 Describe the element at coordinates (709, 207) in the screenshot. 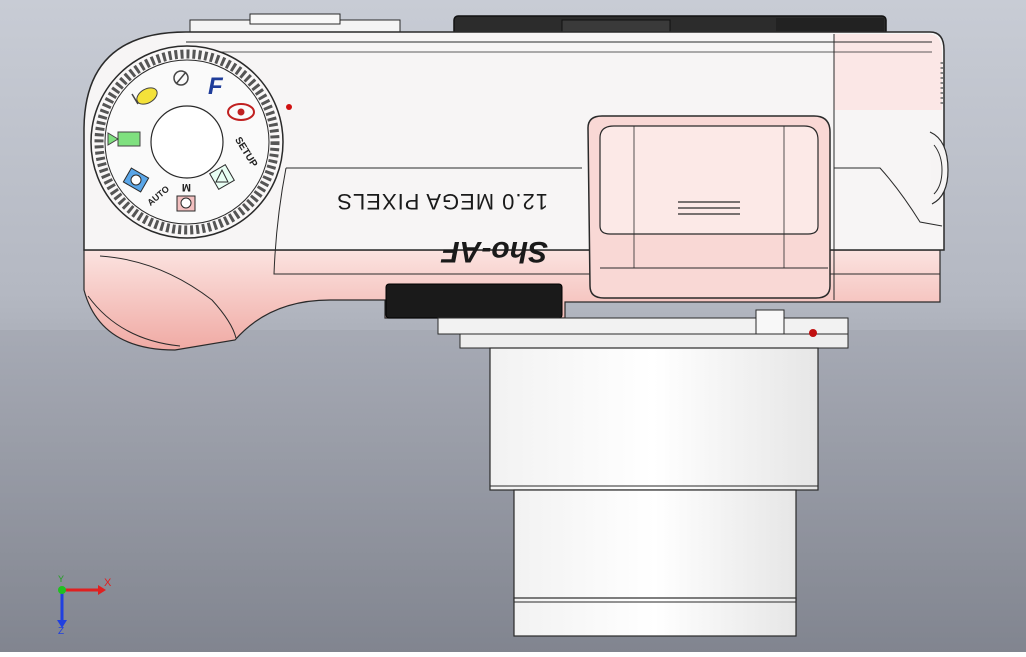

I see `shutter-button-housing` at that location.